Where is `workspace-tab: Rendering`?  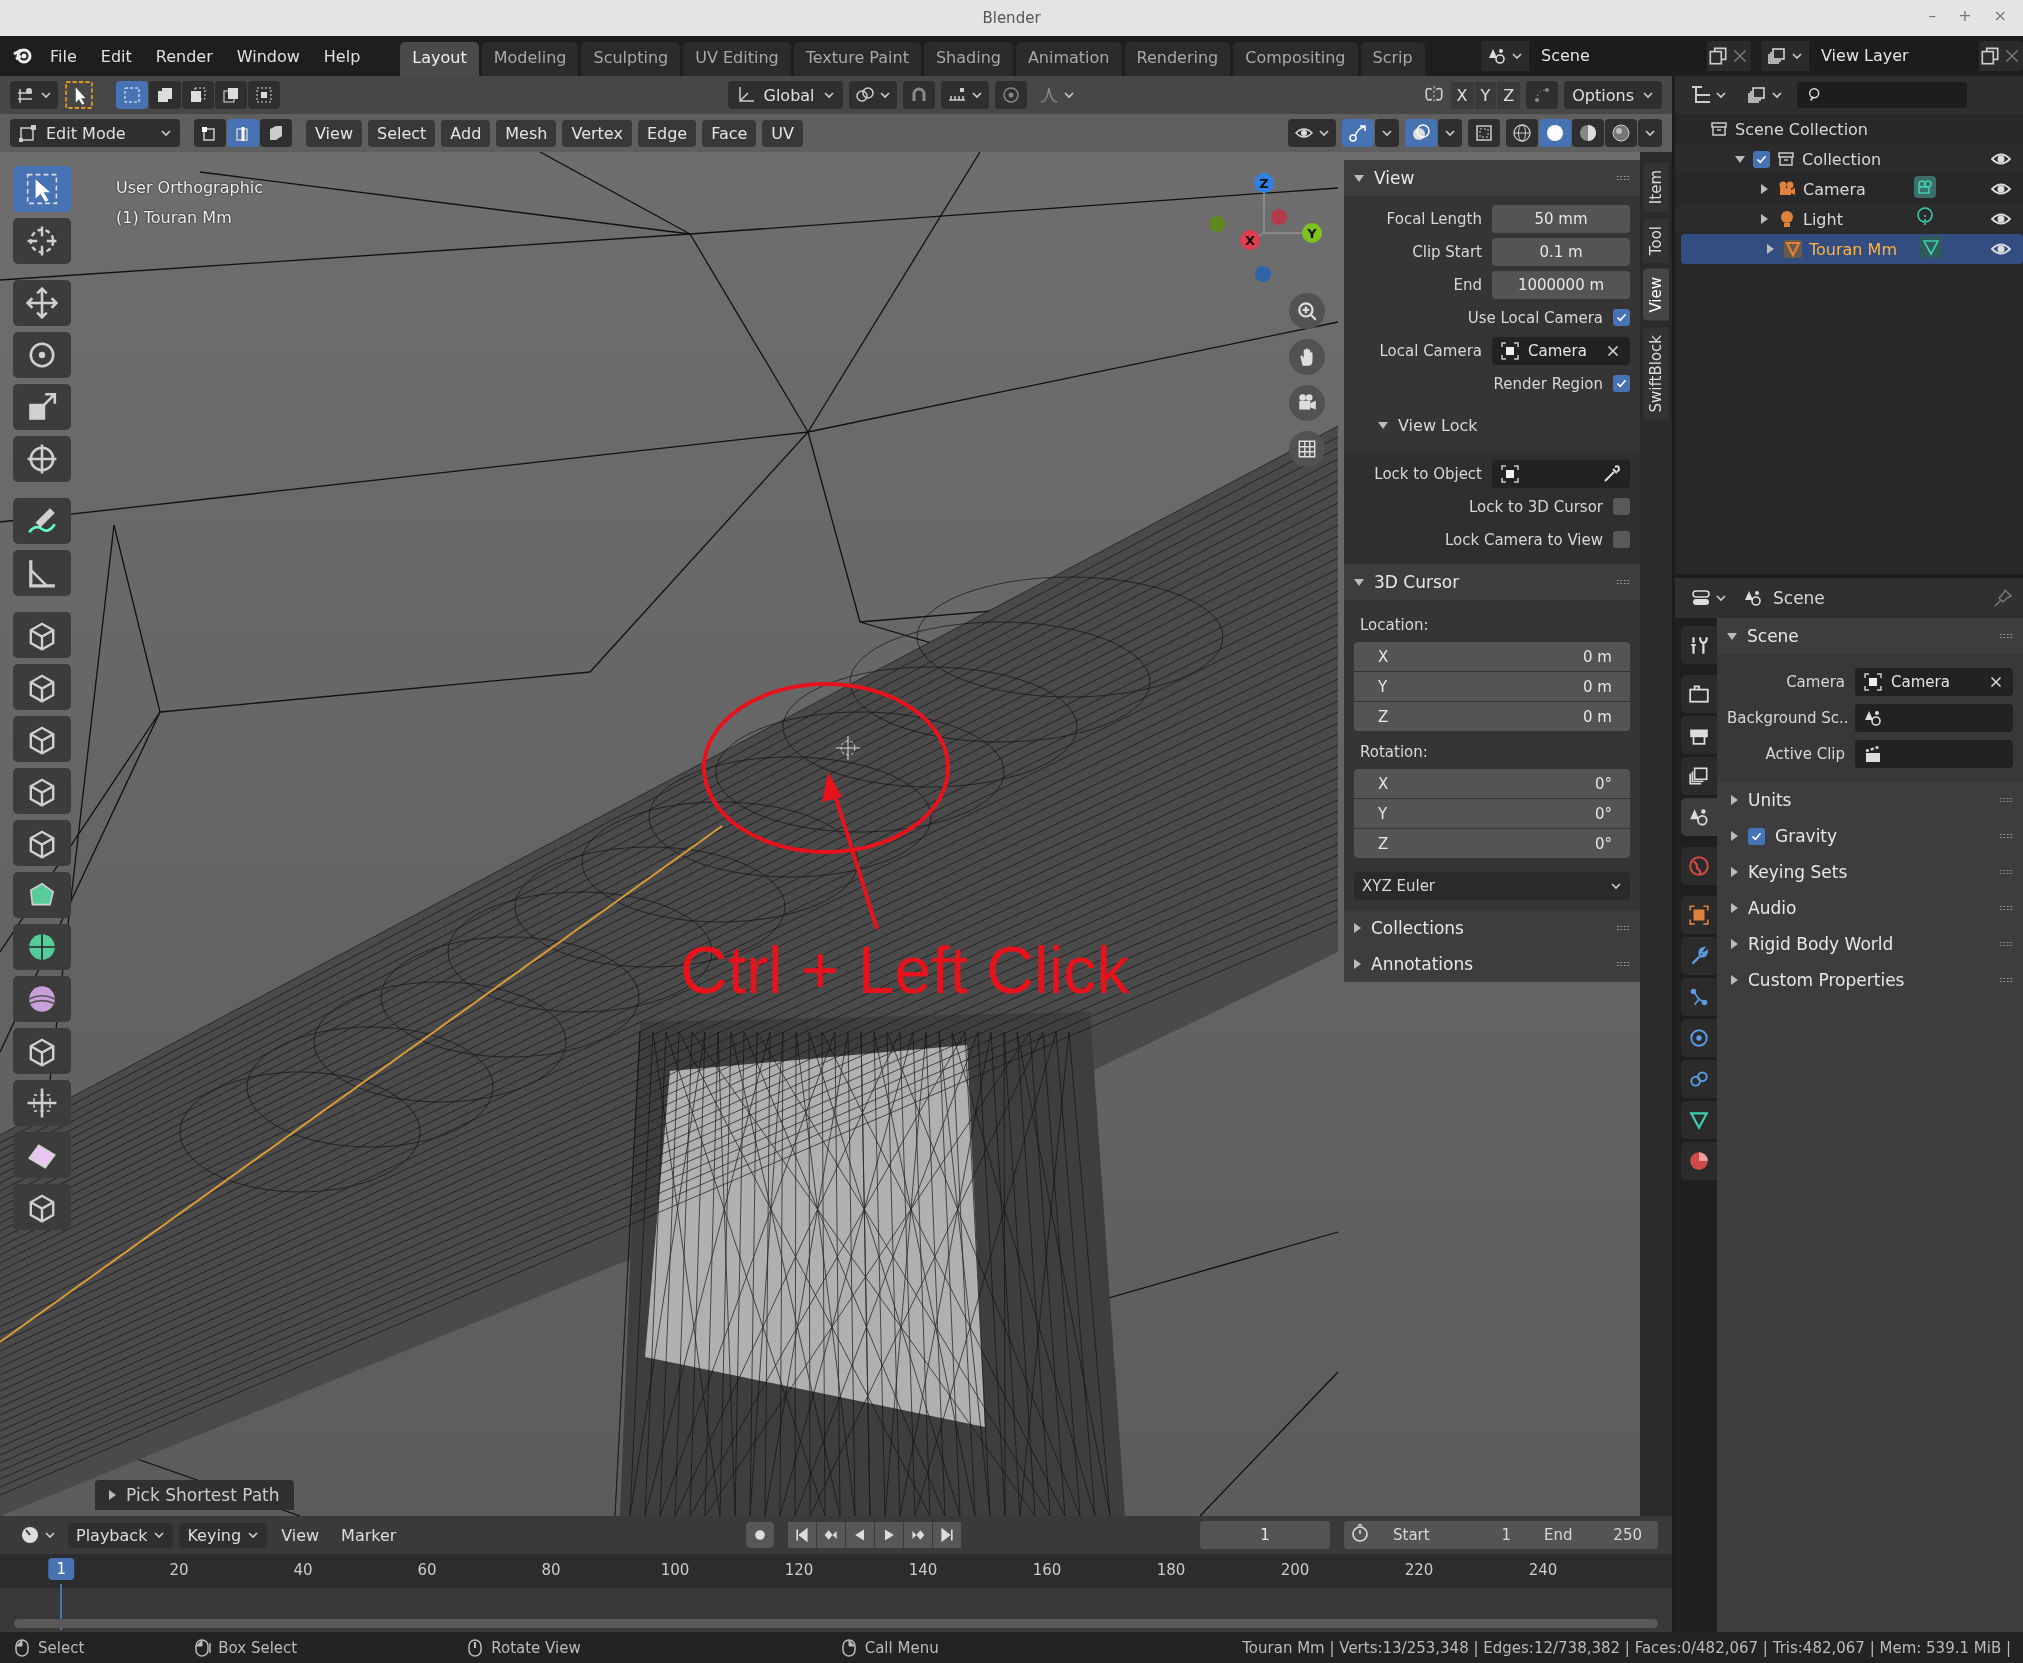
workspace-tab: Rendering is located at coordinates (1177, 59).